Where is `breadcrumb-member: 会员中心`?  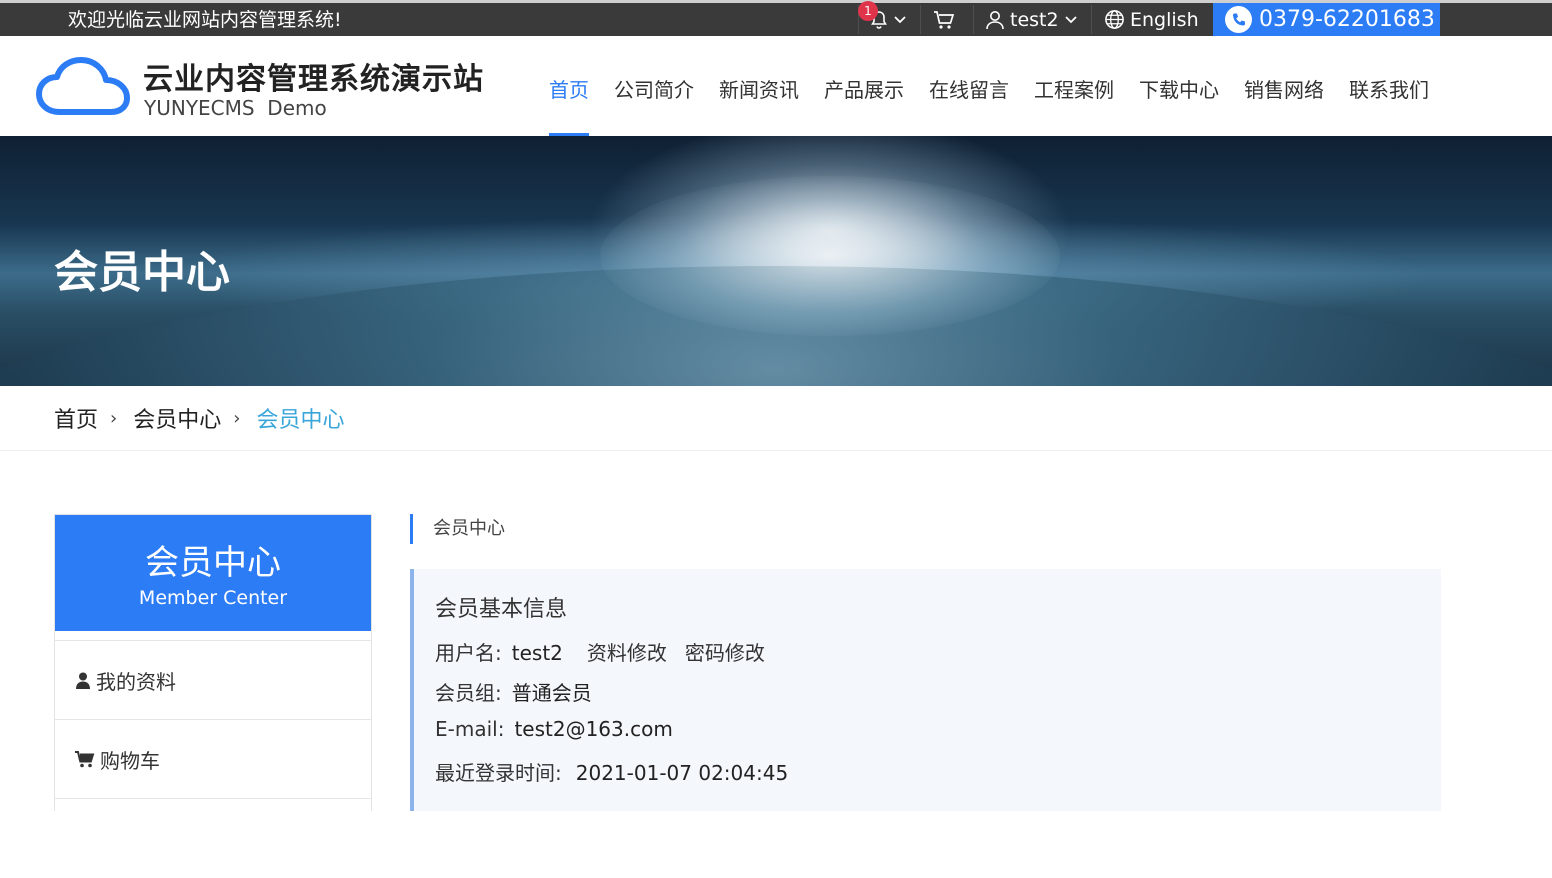
breadcrumb-member: 会员中心 is located at coordinates (177, 418).